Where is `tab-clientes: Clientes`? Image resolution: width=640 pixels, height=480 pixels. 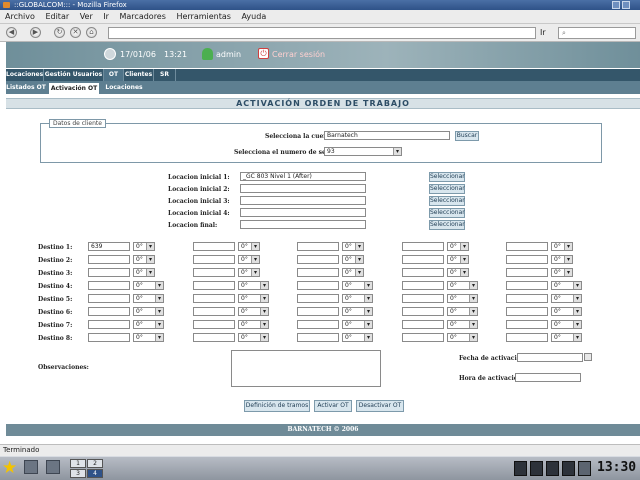 tab-clientes: Clientes is located at coordinates (139, 75).